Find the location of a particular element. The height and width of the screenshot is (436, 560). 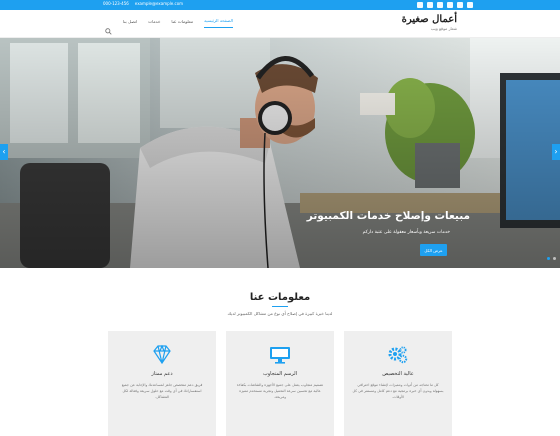

monitor-icon is located at coordinates (280, 355).